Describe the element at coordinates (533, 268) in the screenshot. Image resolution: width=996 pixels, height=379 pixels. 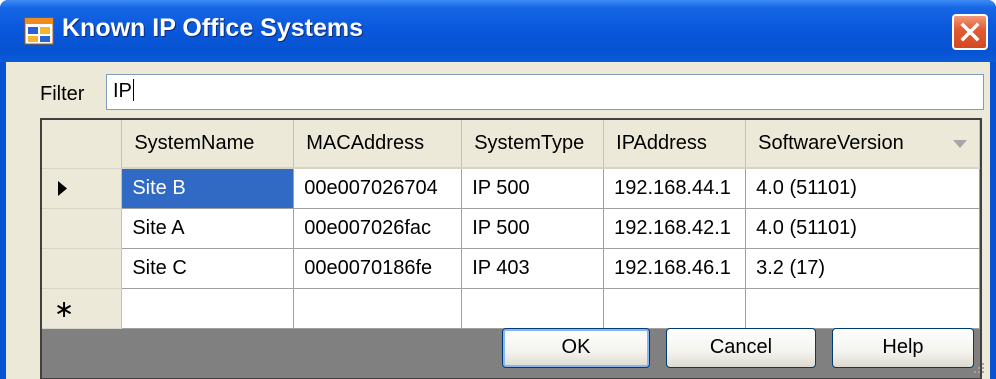
I see `cell-systemtype: IP 403` at that location.